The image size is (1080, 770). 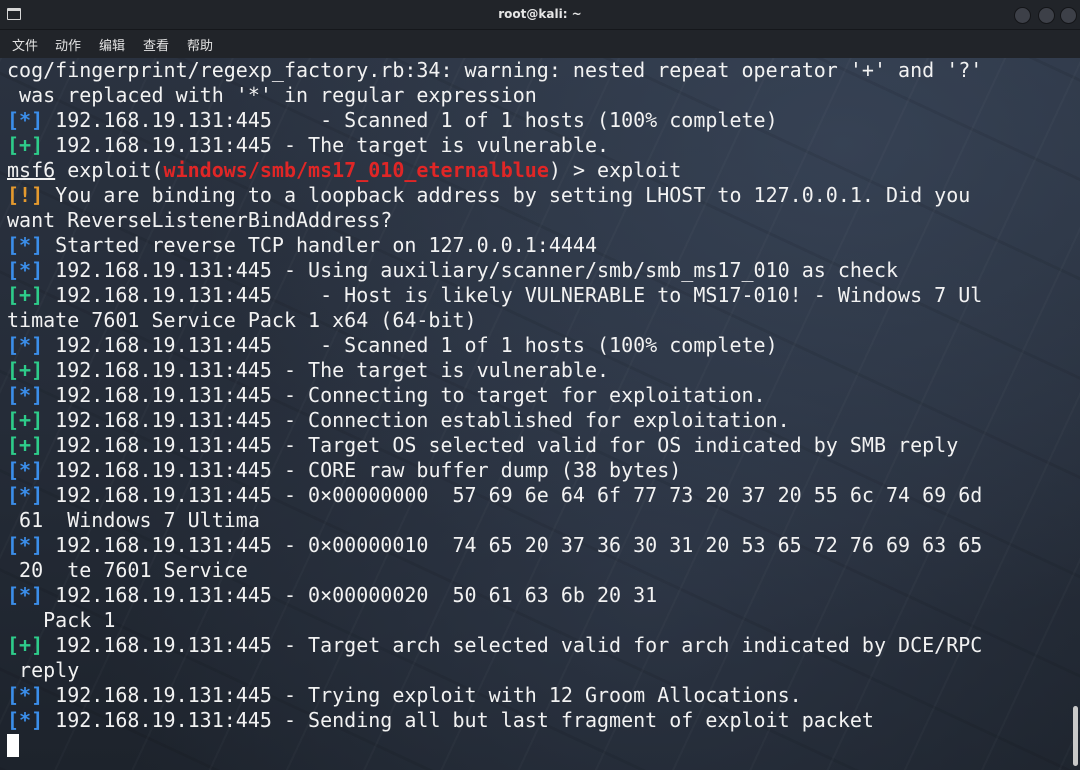 I want to click on menu-actions: 动作, so click(x=68, y=44).